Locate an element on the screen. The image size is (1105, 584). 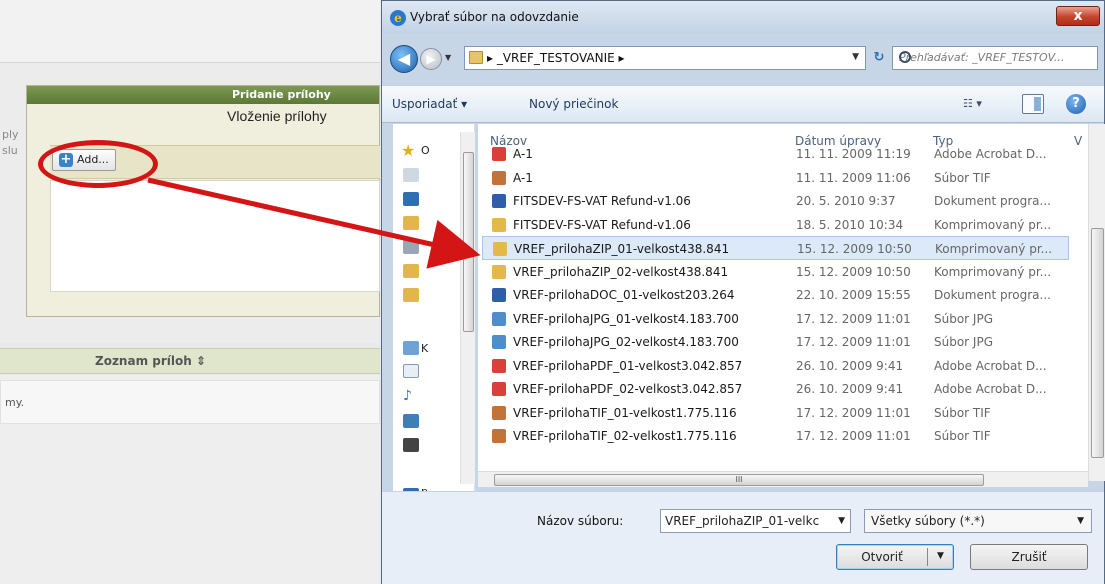
help-icon: ? is located at coordinates (1076, 104).